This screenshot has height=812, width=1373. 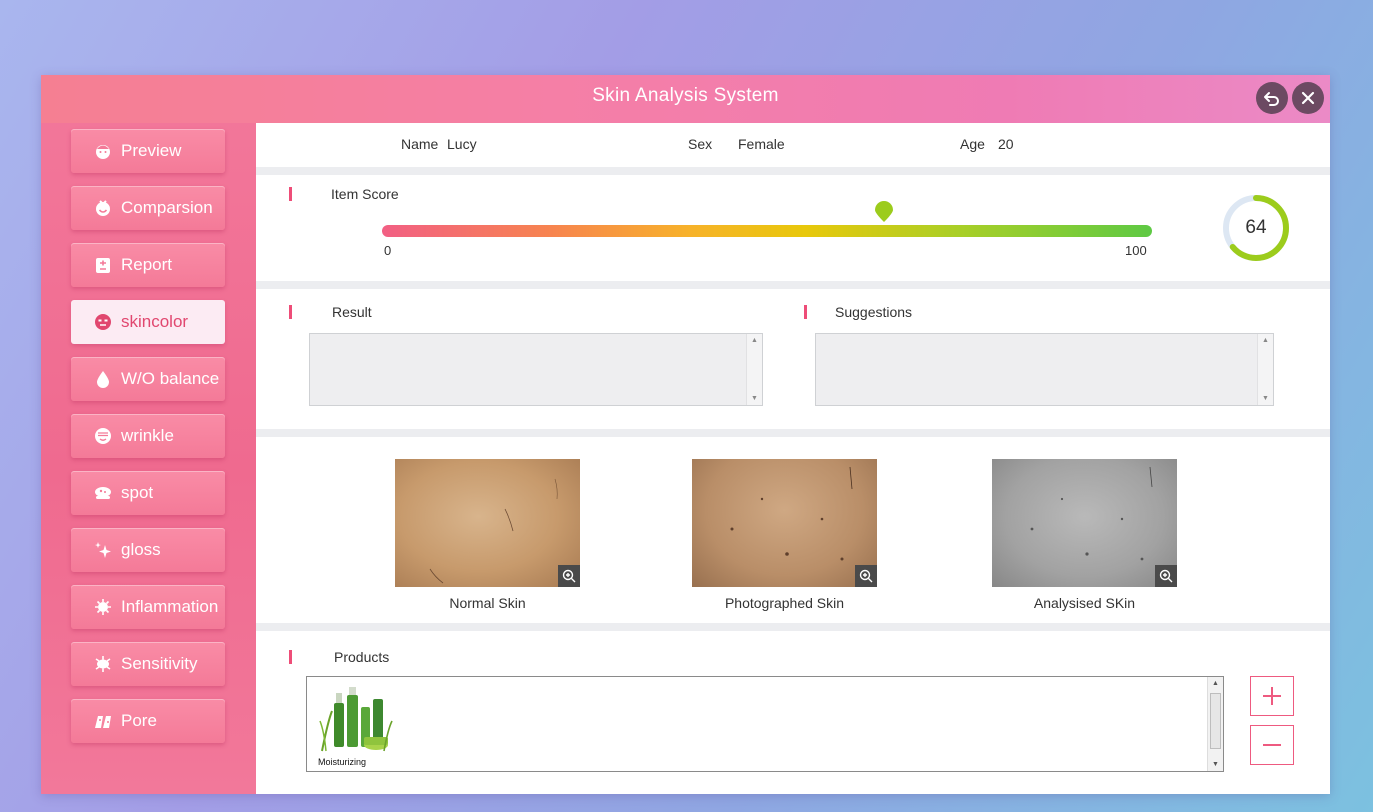 I want to click on suggestions-scrollbar: ▲ ▼, so click(x=1265, y=369).